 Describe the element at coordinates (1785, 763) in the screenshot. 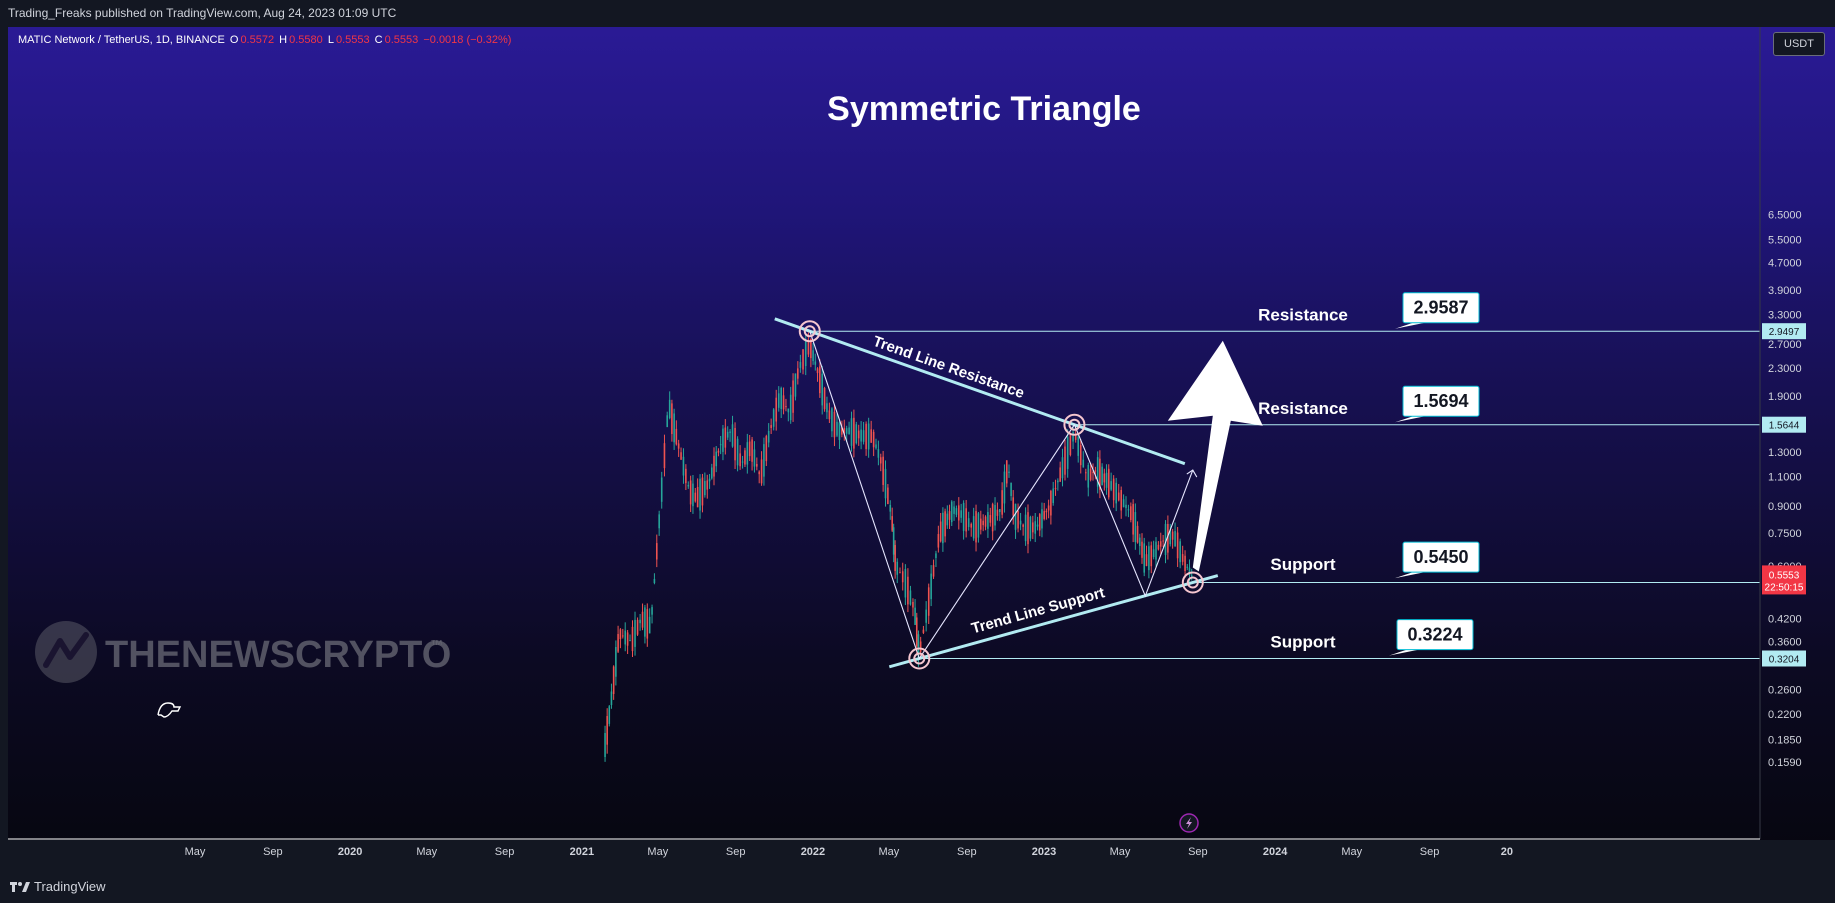

I see `y-tick-label: 0.1590` at that location.